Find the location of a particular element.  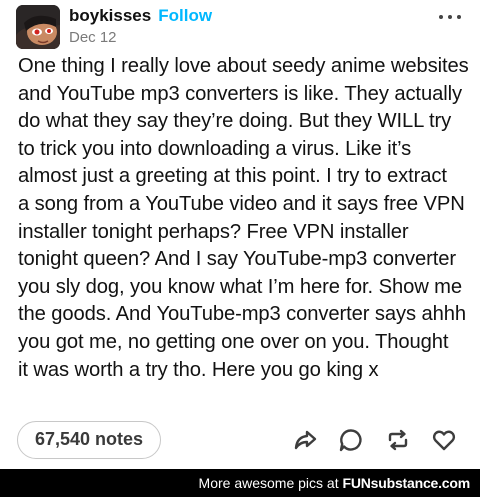

watermark-banner: More awesome pics at FUNsubstance.com is located at coordinates (240, 483).